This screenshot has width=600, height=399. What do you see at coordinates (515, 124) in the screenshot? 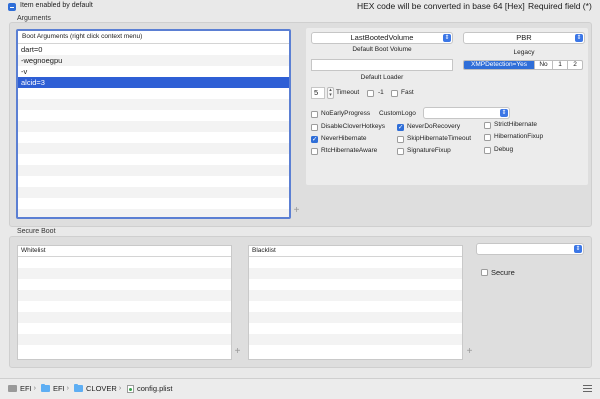
I see `strict-hibernate-label: StrictHibernate` at bounding box center [515, 124].